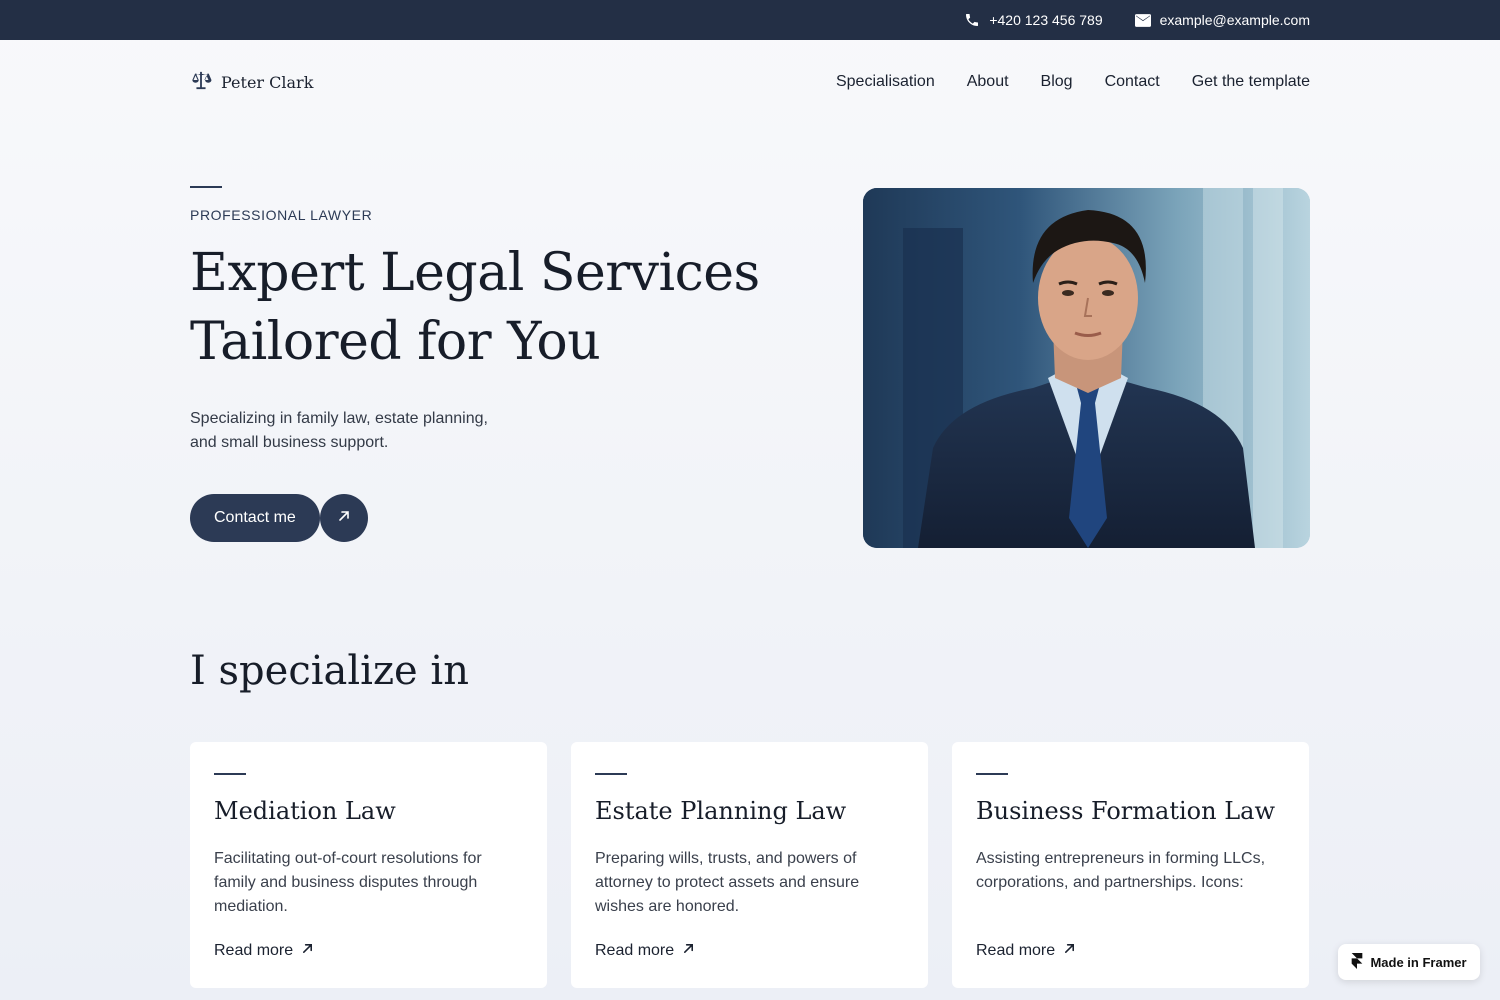 The height and width of the screenshot is (1000, 1500). What do you see at coordinates (395, 342) in the screenshot?
I see `hero-title-line-2: Tailored for You` at bounding box center [395, 342].